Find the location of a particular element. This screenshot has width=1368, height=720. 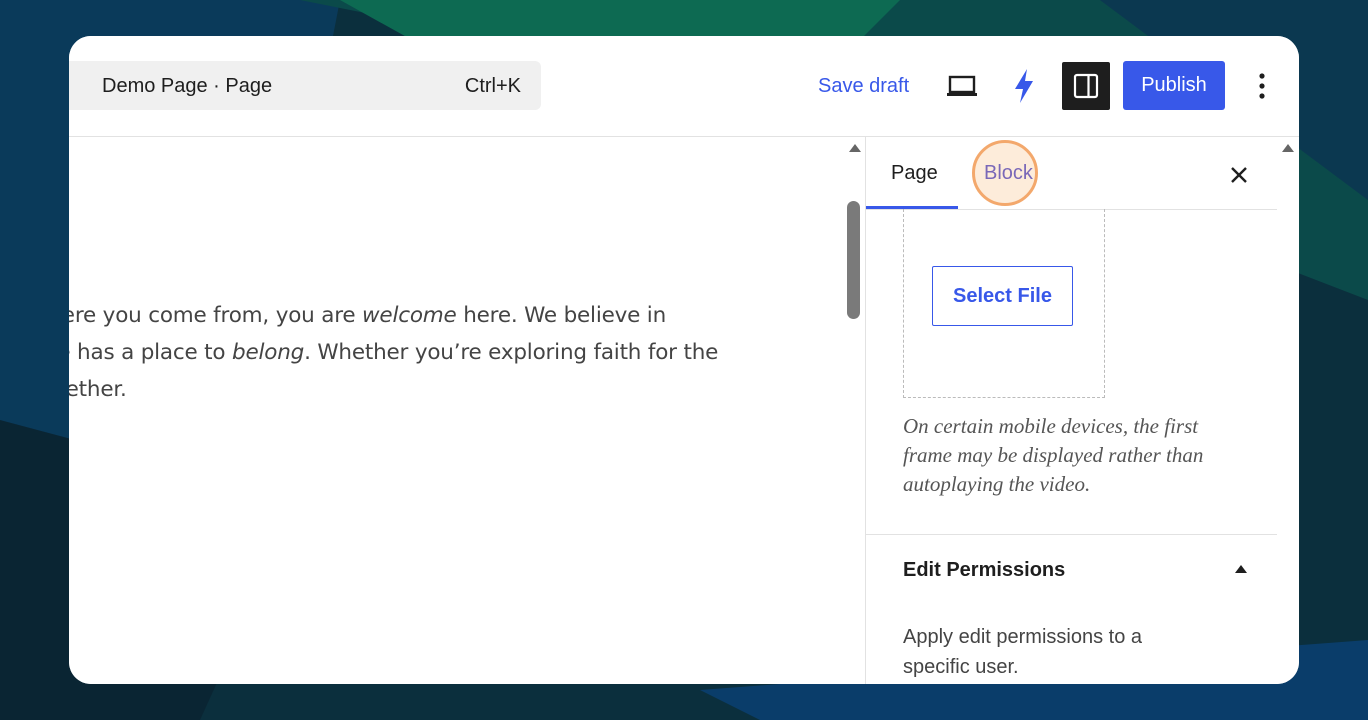

settings-toggle-button is located at coordinates (1086, 86).